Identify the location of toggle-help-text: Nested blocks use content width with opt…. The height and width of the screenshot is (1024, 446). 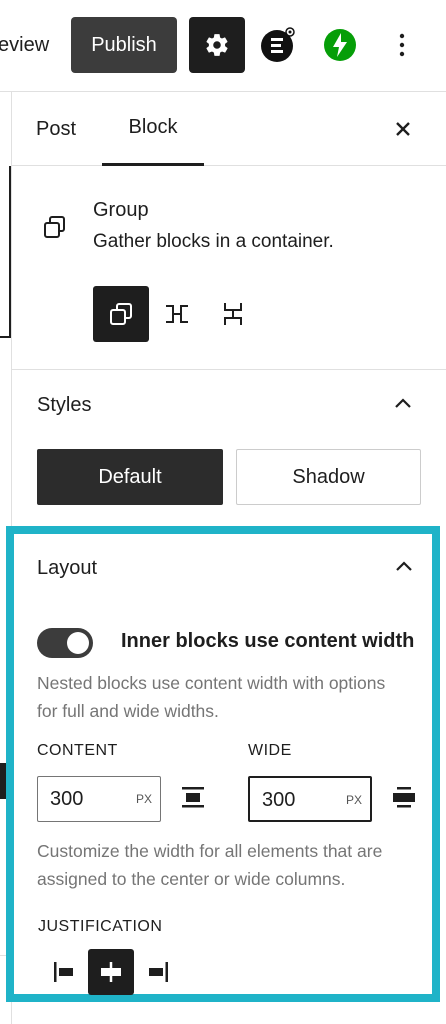
(211, 697).